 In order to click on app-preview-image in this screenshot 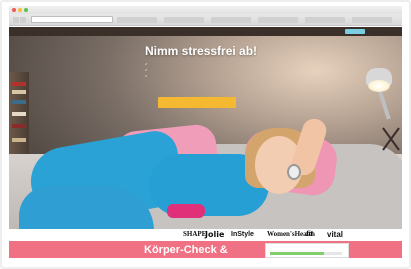, I will do `click(307, 250)`.